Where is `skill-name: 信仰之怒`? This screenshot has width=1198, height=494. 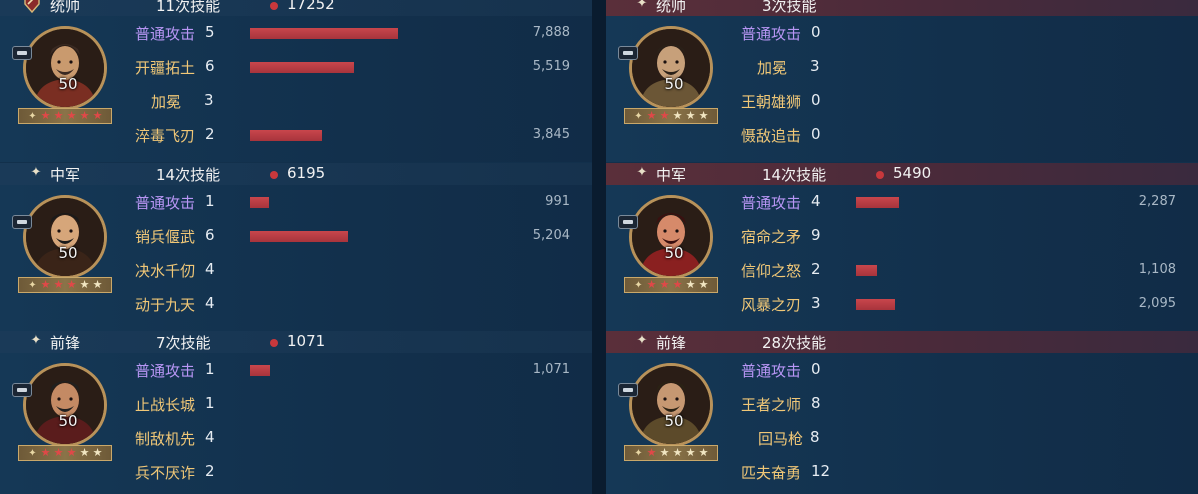 skill-name: 信仰之怒 is located at coordinates (771, 270).